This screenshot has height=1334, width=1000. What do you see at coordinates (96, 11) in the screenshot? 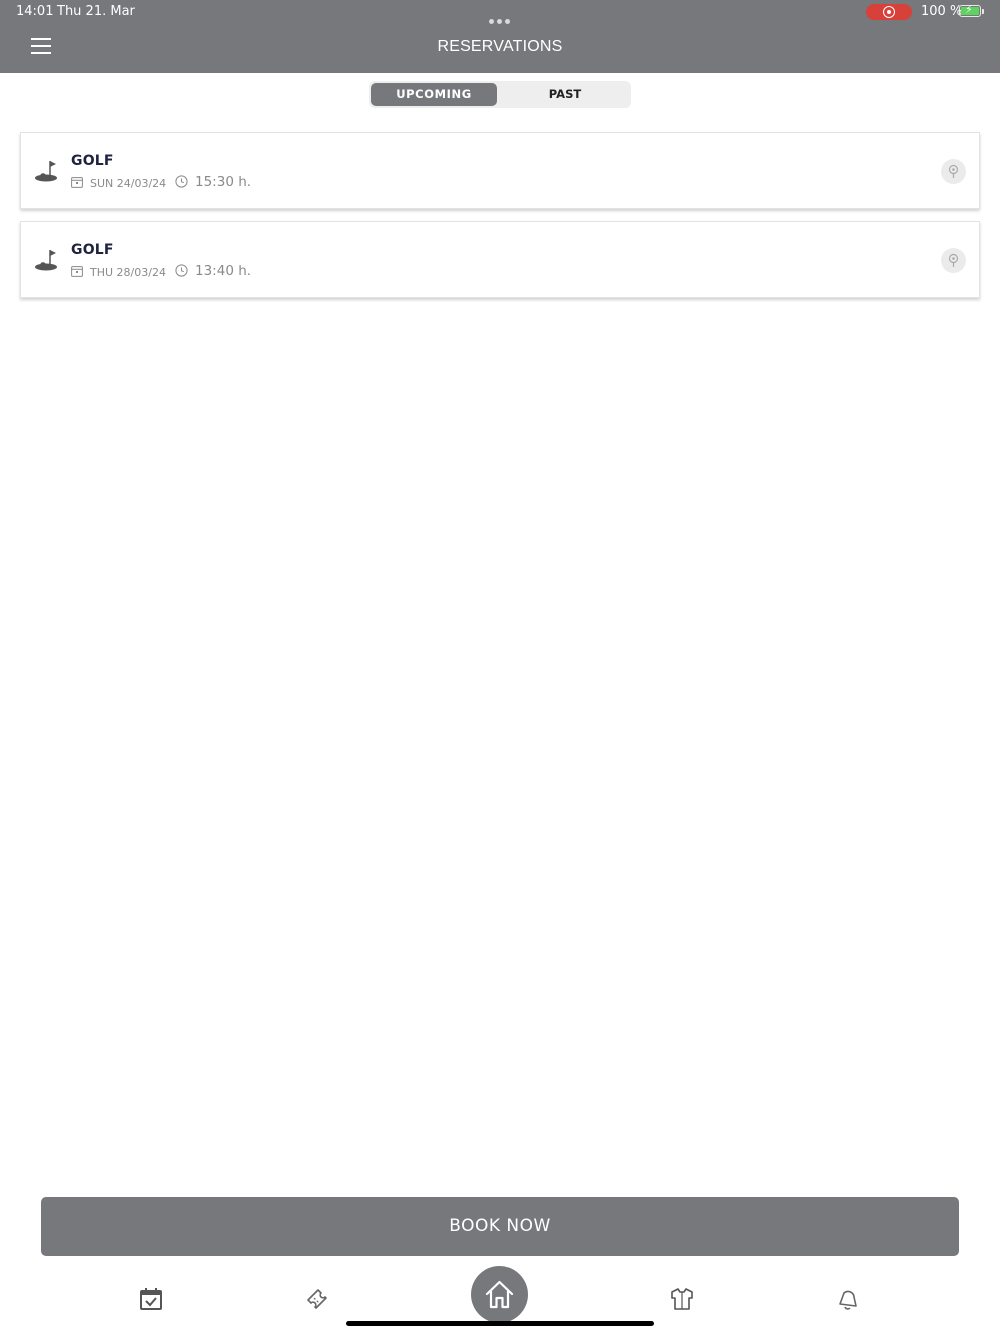
I see `status-date: Thu 21. Mar` at bounding box center [96, 11].